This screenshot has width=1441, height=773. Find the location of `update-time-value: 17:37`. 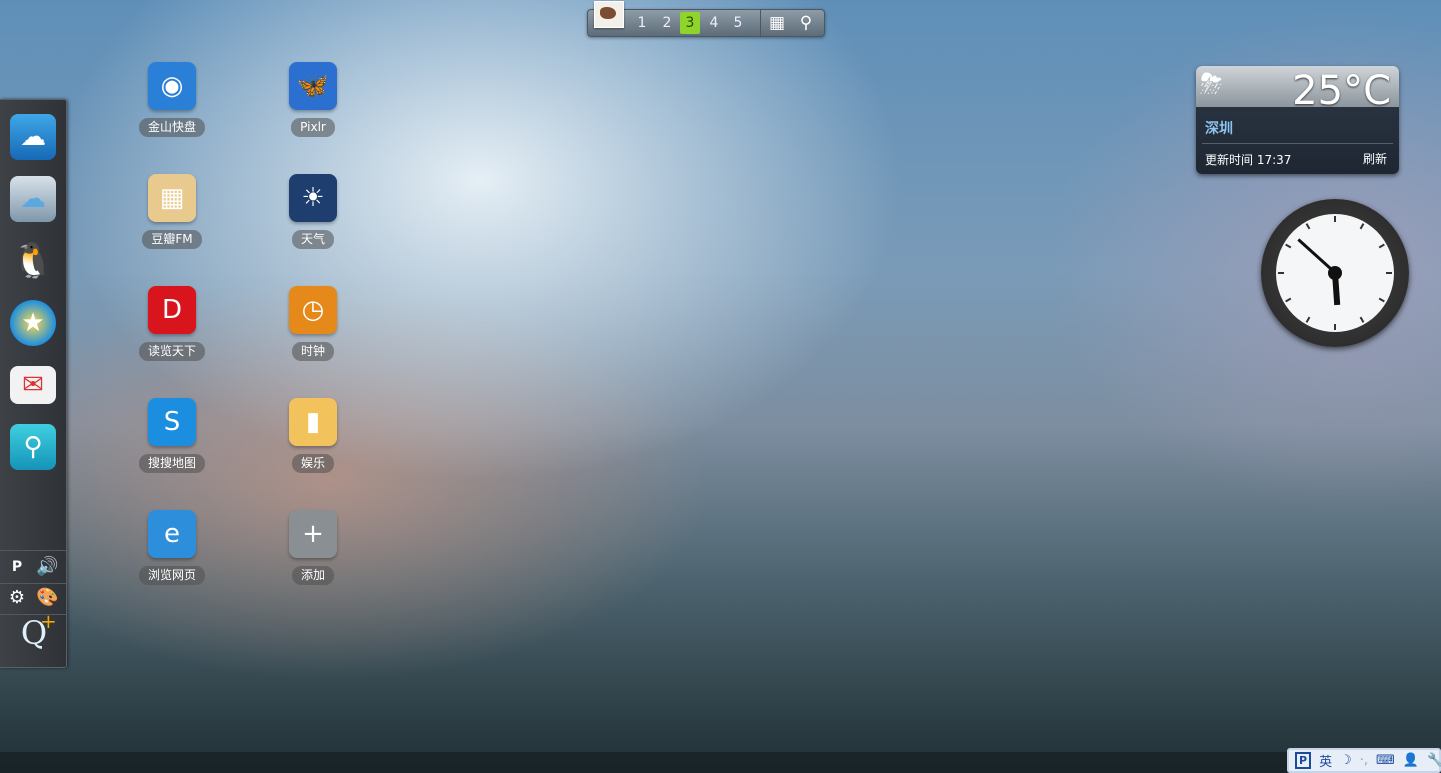

update-time-value: 17:37 is located at coordinates (1274, 160).